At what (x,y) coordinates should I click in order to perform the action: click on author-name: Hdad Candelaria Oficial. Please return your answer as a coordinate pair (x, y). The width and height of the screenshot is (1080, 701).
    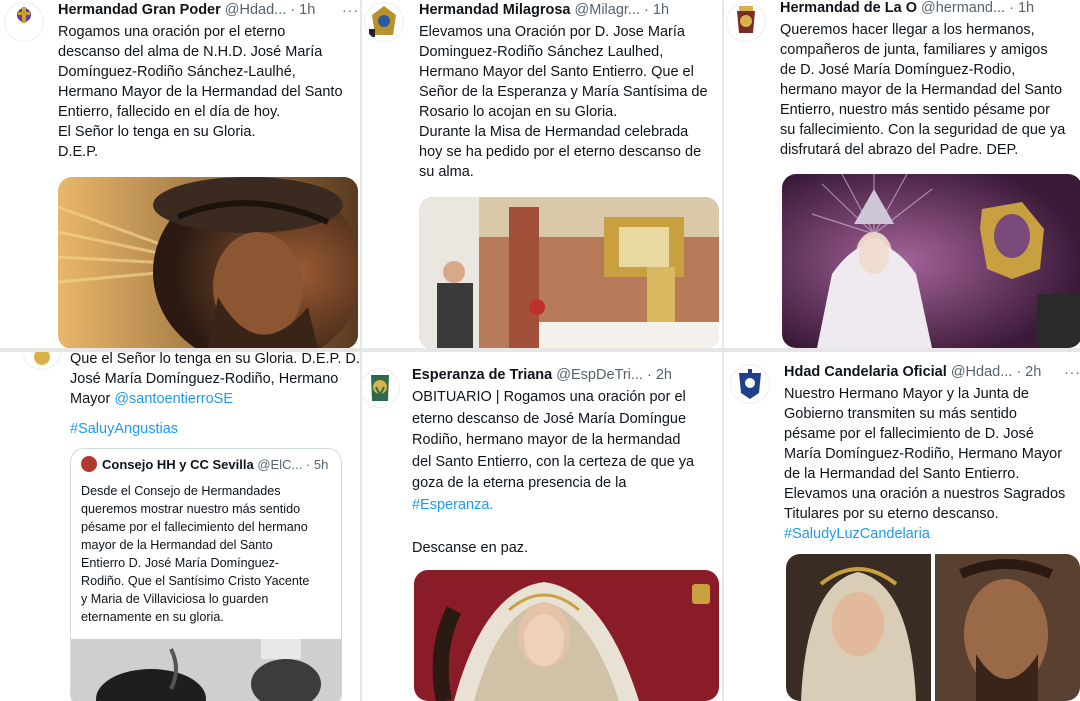
    Looking at the image, I should click on (865, 372).